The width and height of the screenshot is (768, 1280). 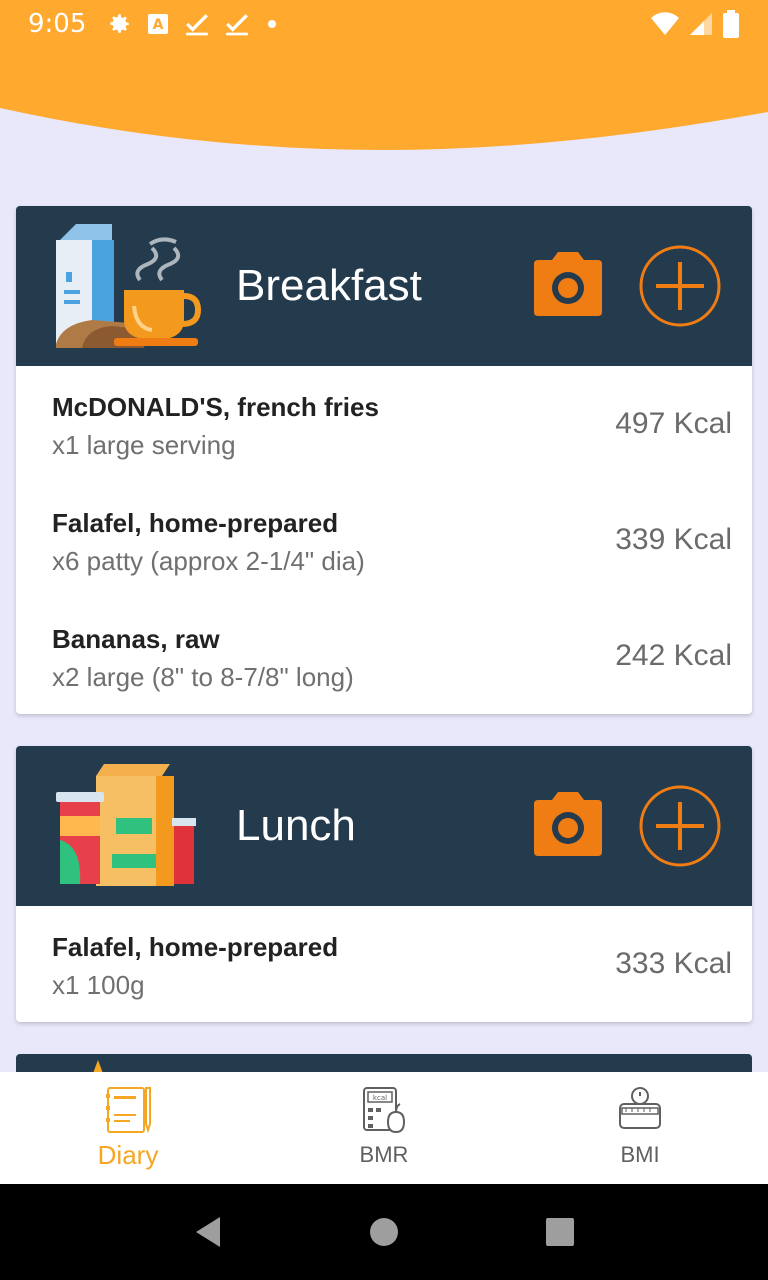 What do you see at coordinates (144, 445) in the screenshot?
I see `food-portion: x1 large serving` at bounding box center [144, 445].